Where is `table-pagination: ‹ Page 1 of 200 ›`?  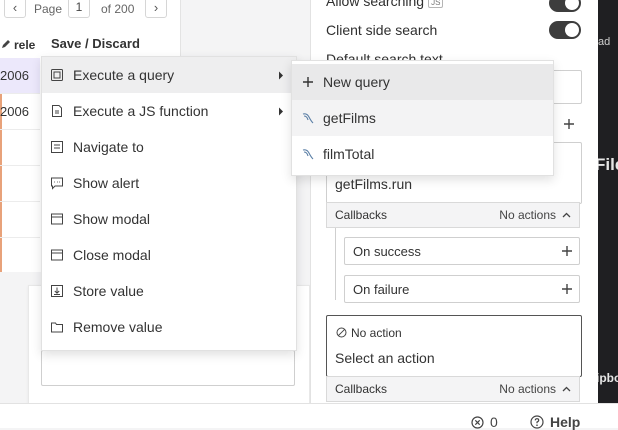 table-pagination: ‹ Page 1 of 200 › is located at coordinates (90, 10).